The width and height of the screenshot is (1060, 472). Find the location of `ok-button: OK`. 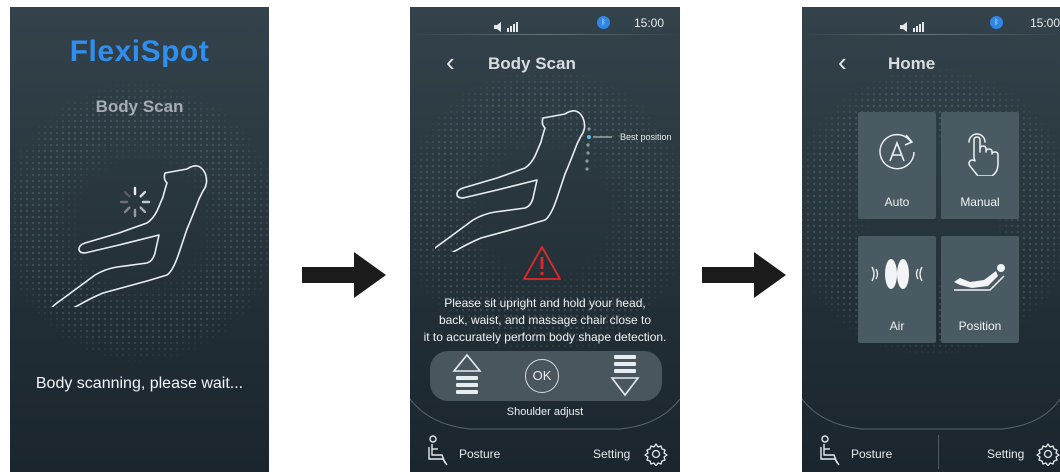

ok-button: OK is located at coordinates (542, 376).